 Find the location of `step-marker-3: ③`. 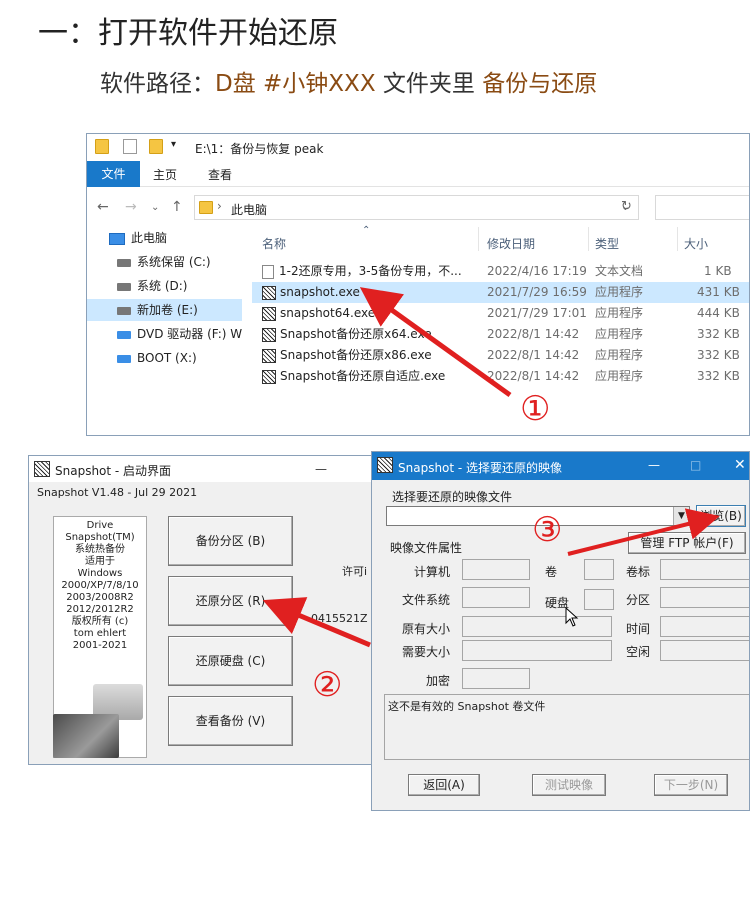

step-marker-3: ③ is located at coordinates (547, 530).